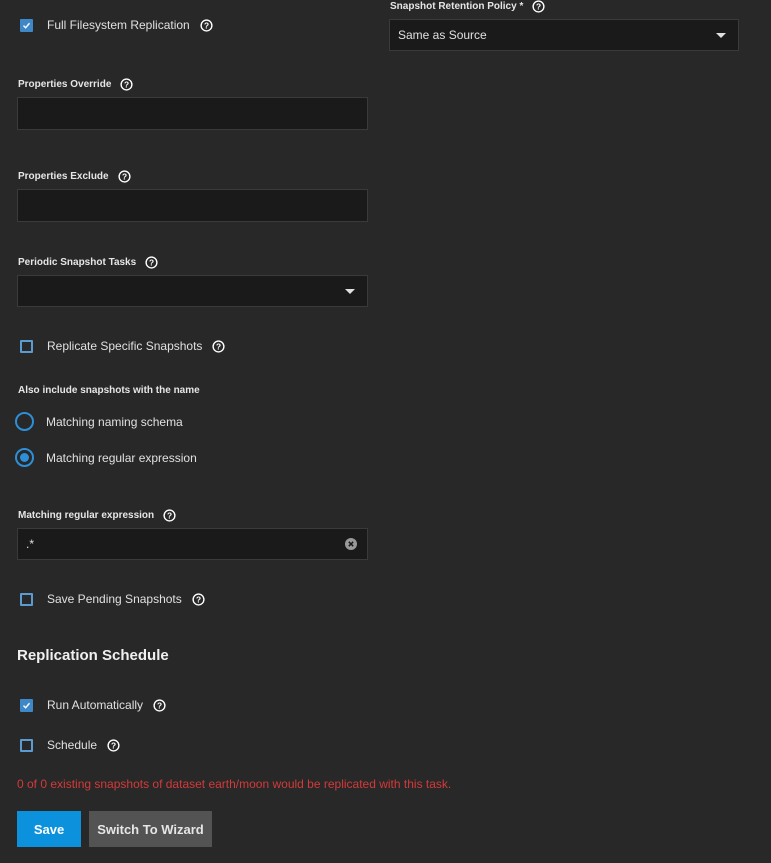 The height and width of the screenshot is (863, 771). What do you see at coordinates (65, 84) in the screenshot?
I see `properties-override-label: Properties Override` at bounding box center [65, 84].